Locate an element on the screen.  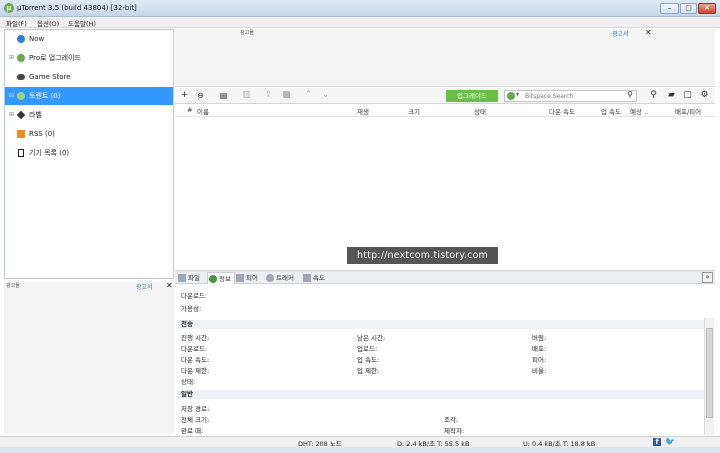
field-label: 다운 속도: is located at coordinates (195, 360).